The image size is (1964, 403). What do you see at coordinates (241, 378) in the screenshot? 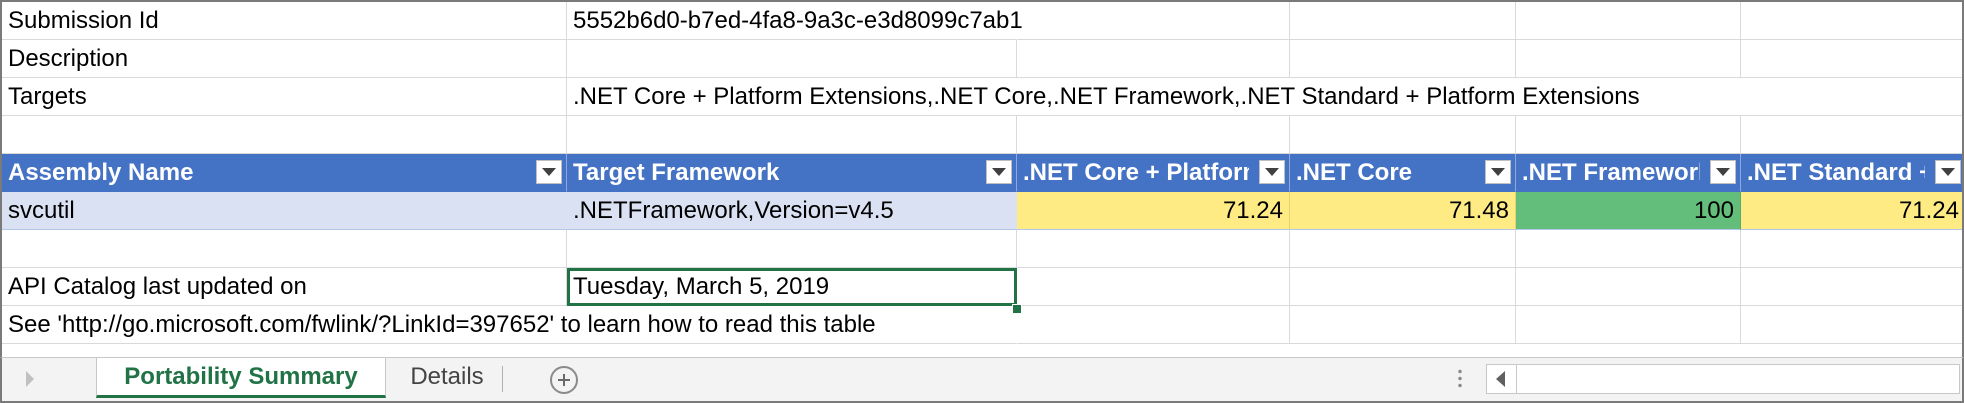
I see `tab-portability-summary: Portability Summary` at bounding box center [241, 378].